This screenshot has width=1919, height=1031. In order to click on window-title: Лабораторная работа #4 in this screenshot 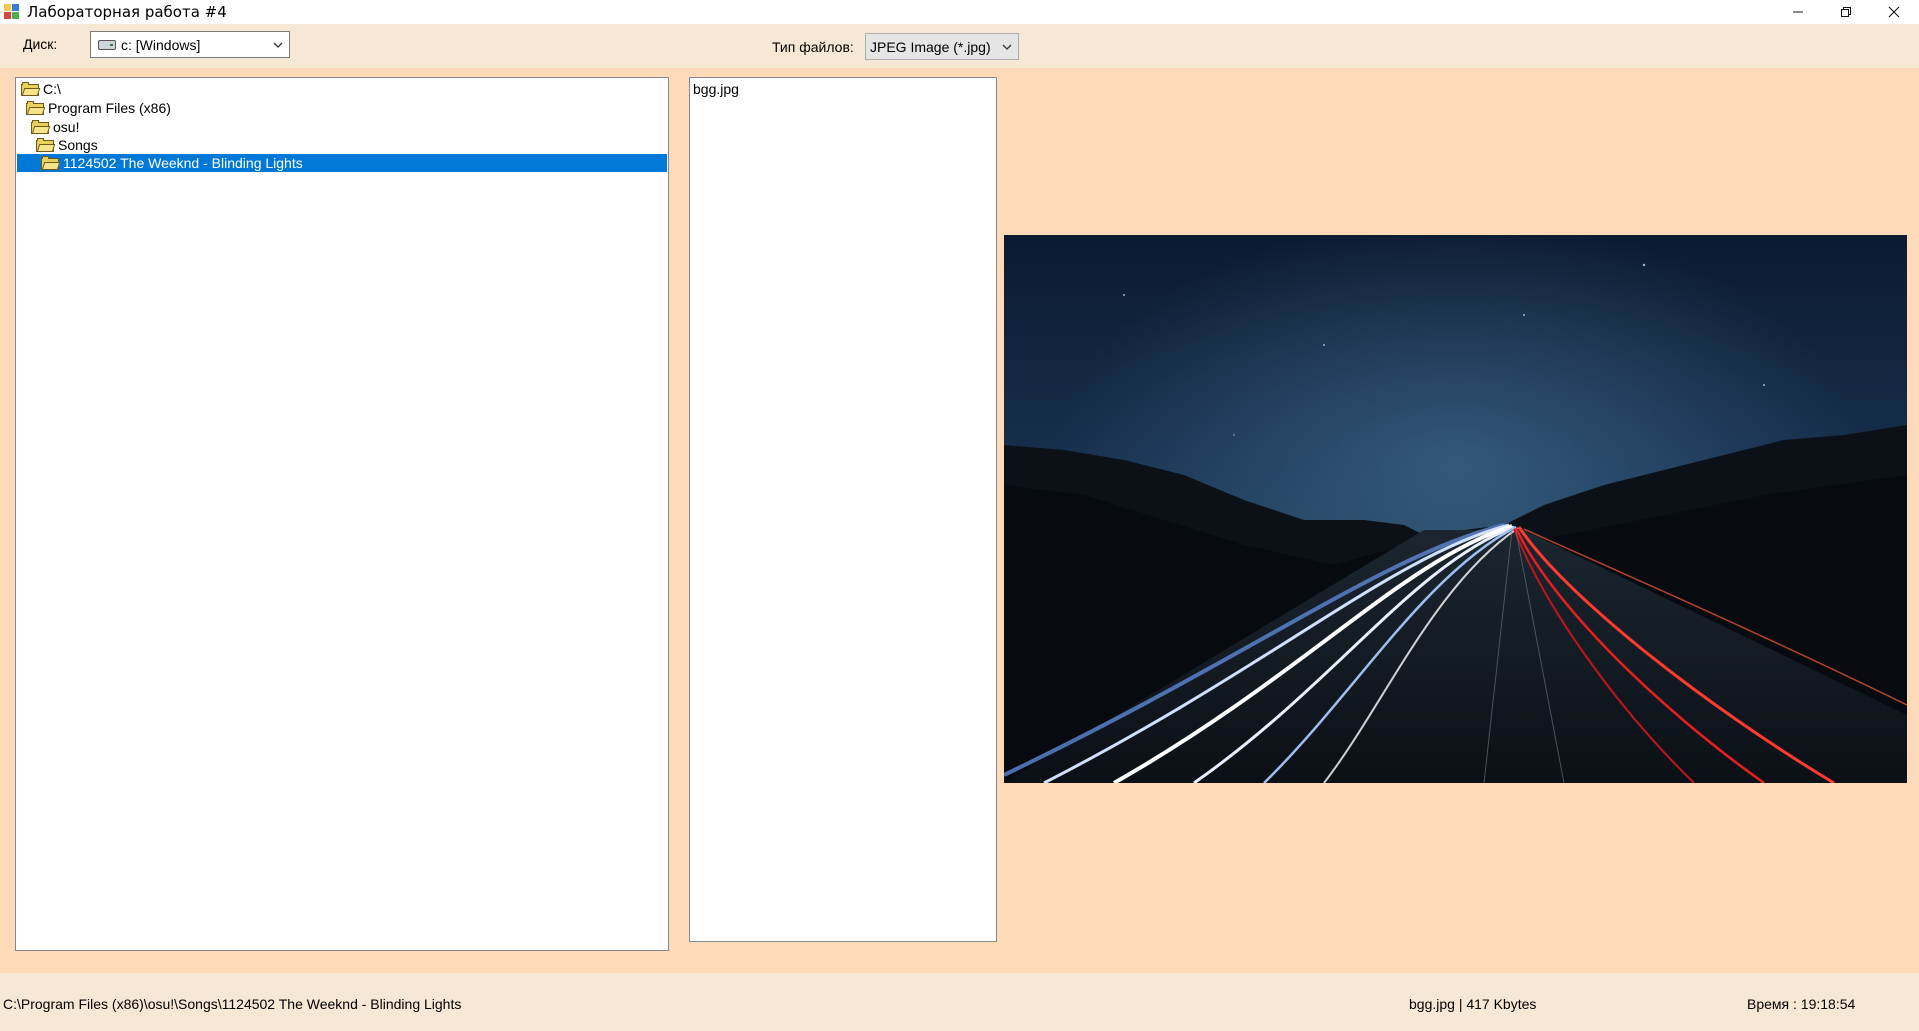, I will do `click(127, 12)`.